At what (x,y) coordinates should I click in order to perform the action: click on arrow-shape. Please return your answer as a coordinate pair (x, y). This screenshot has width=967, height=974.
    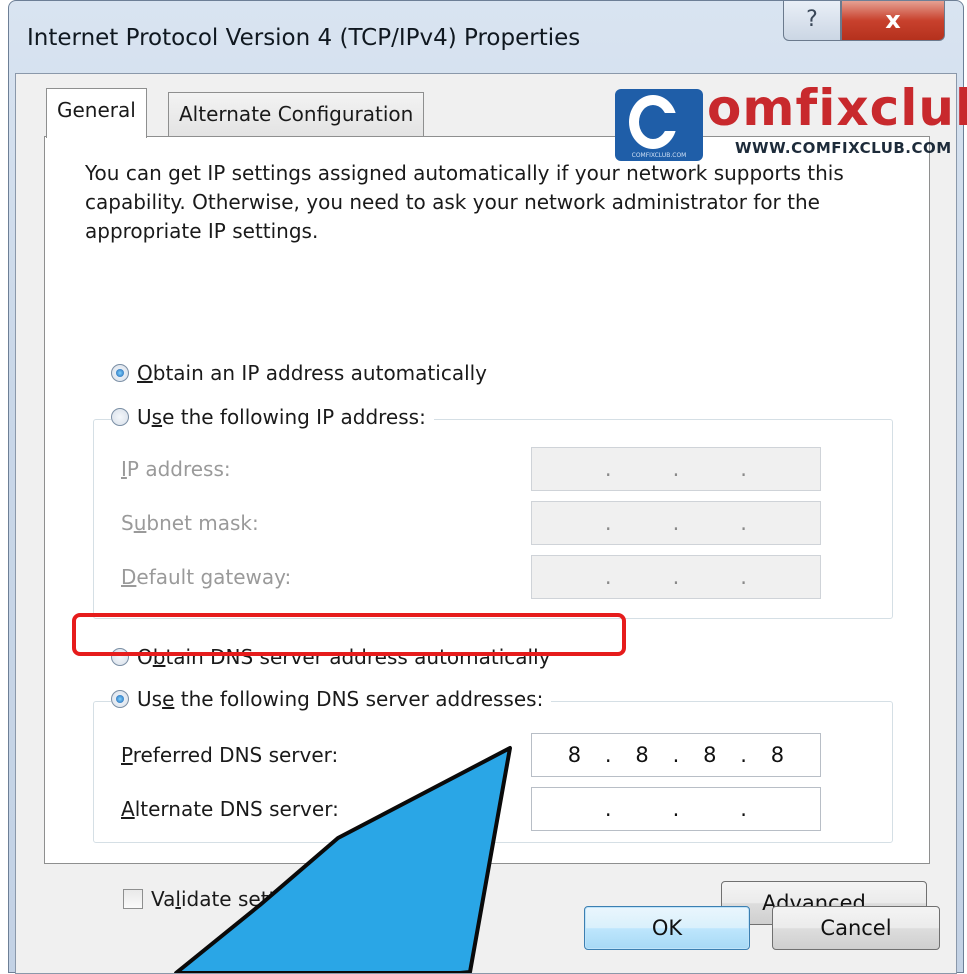
    Looking at the image, I should click on (343, 859).